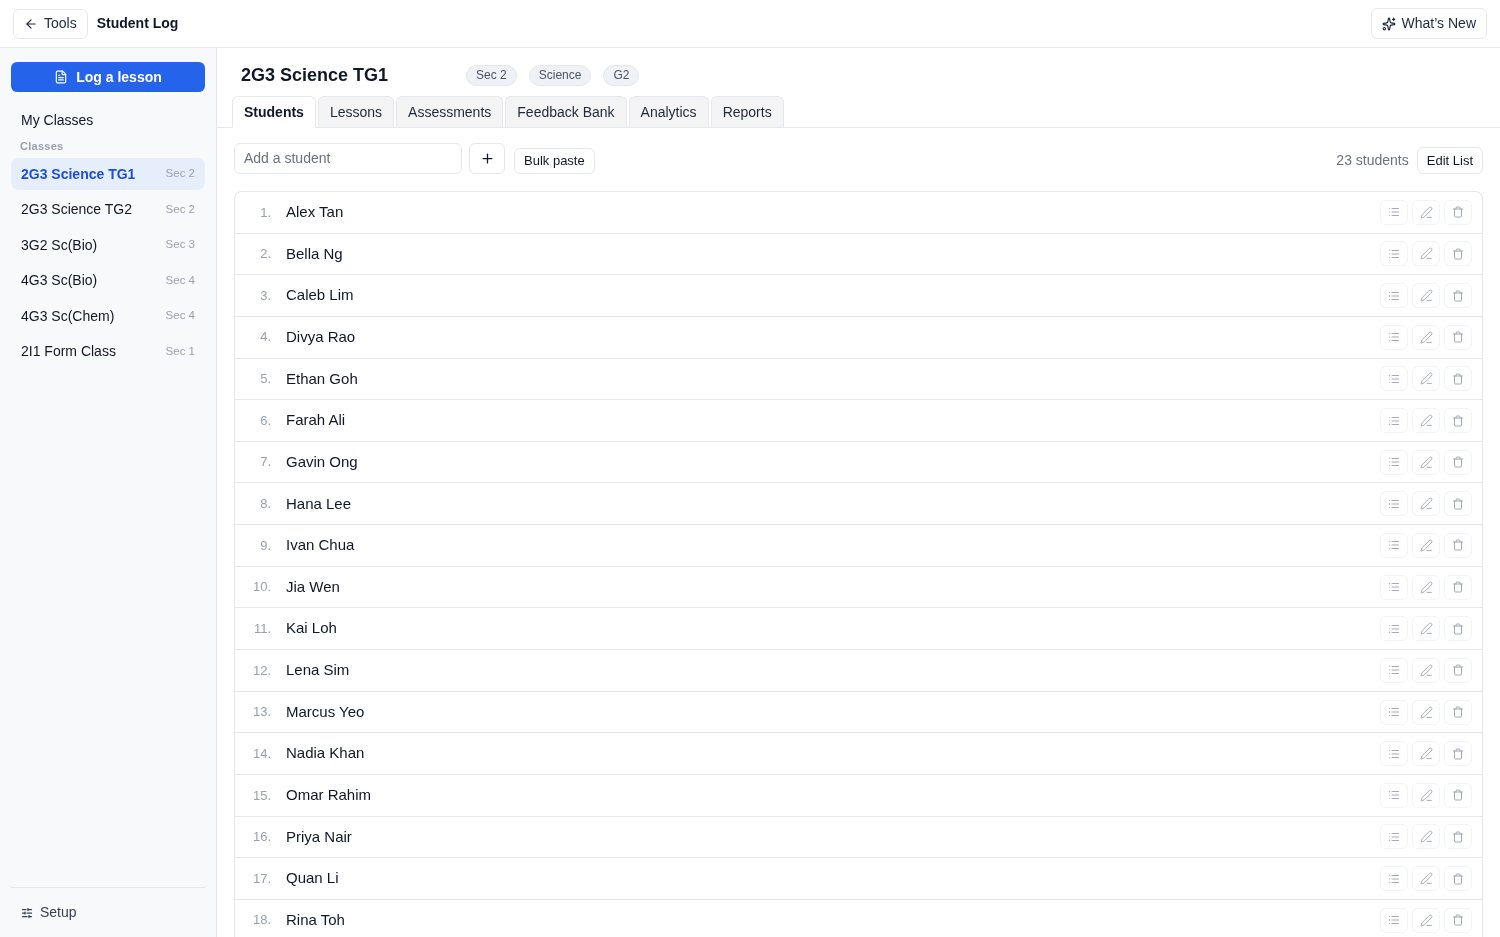  I want to click on add-button, so click(487, 158).